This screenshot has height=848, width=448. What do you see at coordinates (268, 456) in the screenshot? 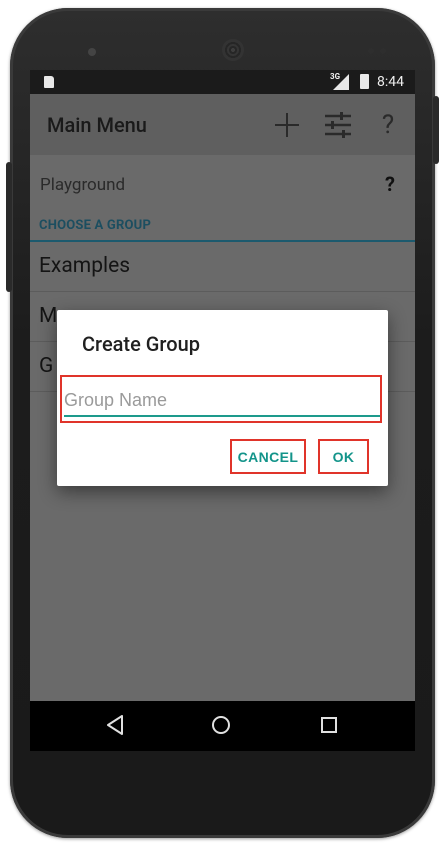
I see `cancel-button: CANCEL` at bounding box center [268, 456].